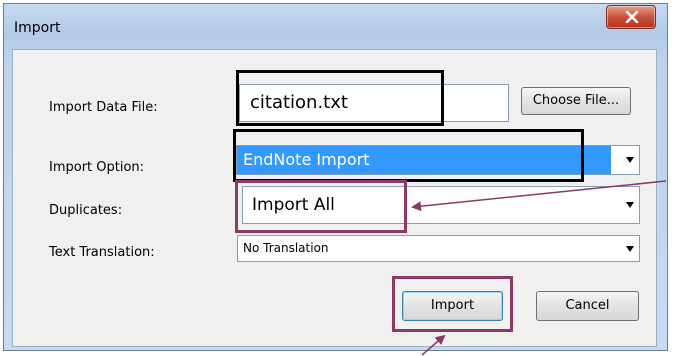  I want to click on text-translation-value: No Translation, so click(286, 248).